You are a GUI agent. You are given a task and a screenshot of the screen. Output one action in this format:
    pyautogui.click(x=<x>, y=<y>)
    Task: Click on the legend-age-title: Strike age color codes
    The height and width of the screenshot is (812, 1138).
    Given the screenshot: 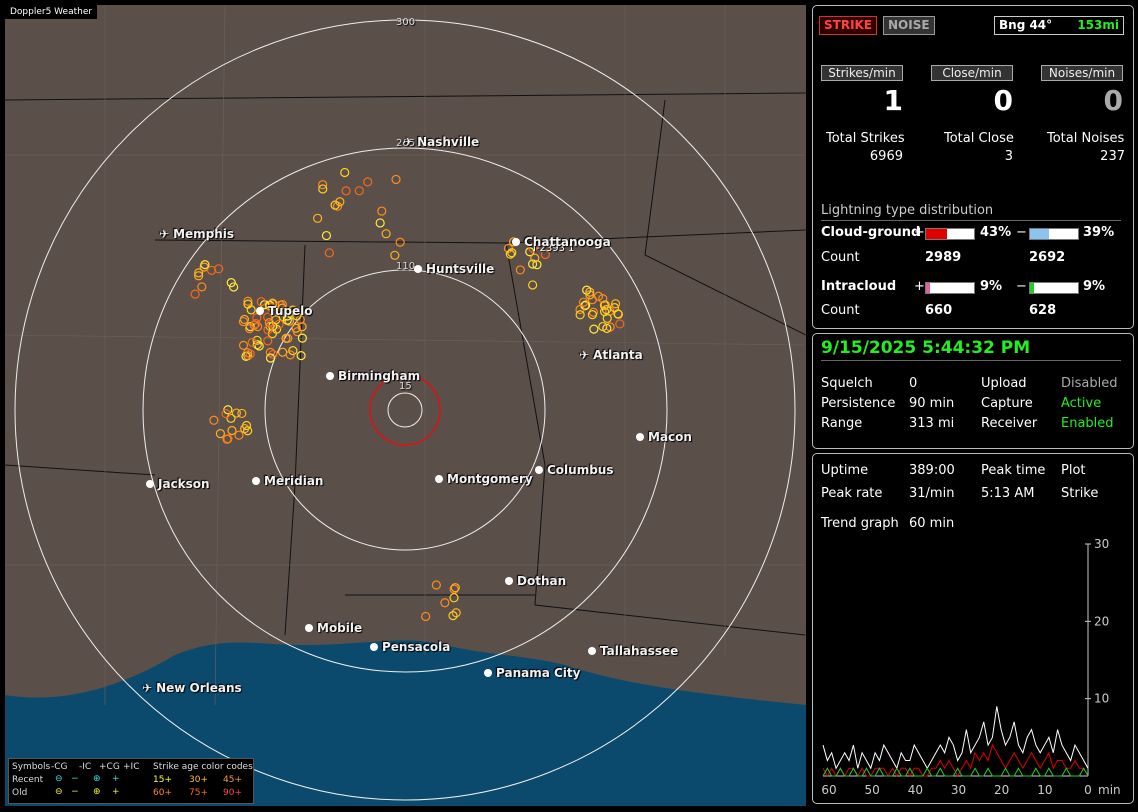 What is the action you would take?
    pyautogui.click(x=203, y=767)
    